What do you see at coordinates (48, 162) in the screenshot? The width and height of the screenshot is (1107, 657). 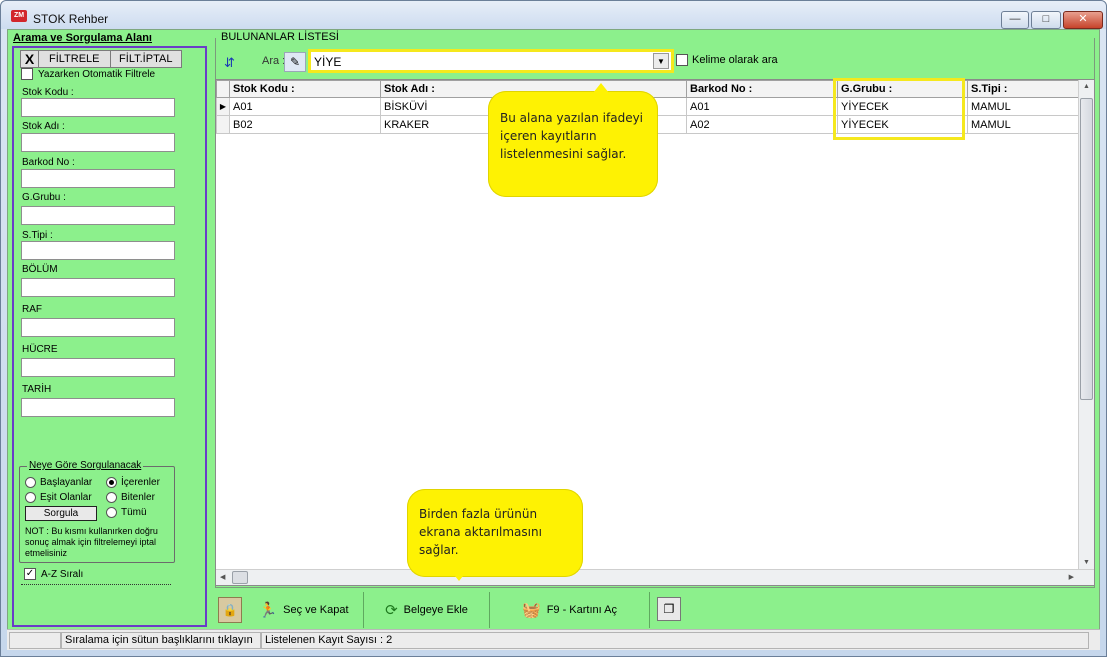 I see `barkod-no-label: Barkod No :` at bounding box center [48, 162].